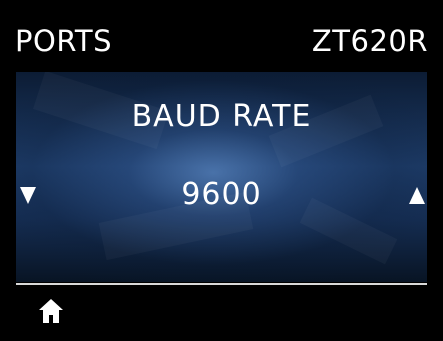 This screenshot has height=341, width=443. I want to click on home-icon, so click(51, 311).